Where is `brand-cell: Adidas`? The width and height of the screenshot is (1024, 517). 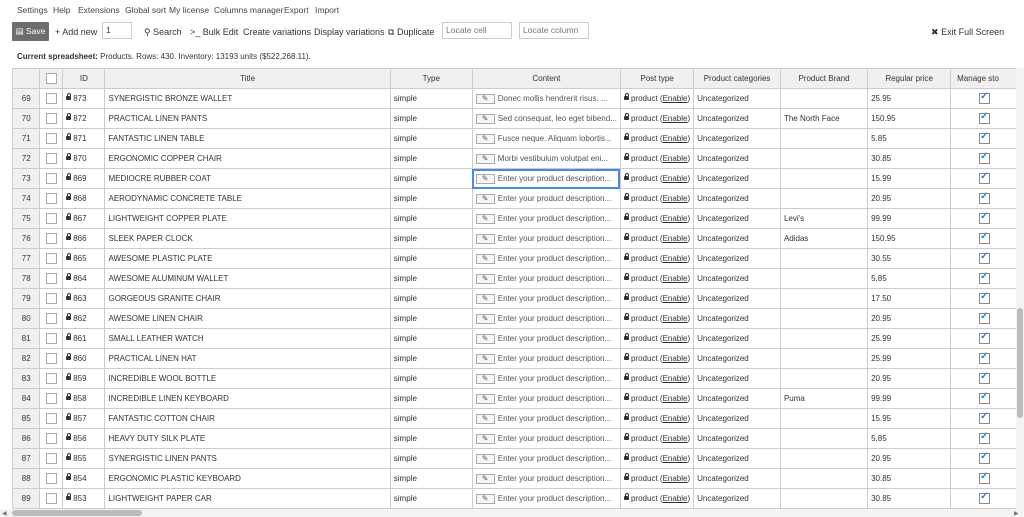 brand-cell: Adidas is located at coordinates (824, 238).